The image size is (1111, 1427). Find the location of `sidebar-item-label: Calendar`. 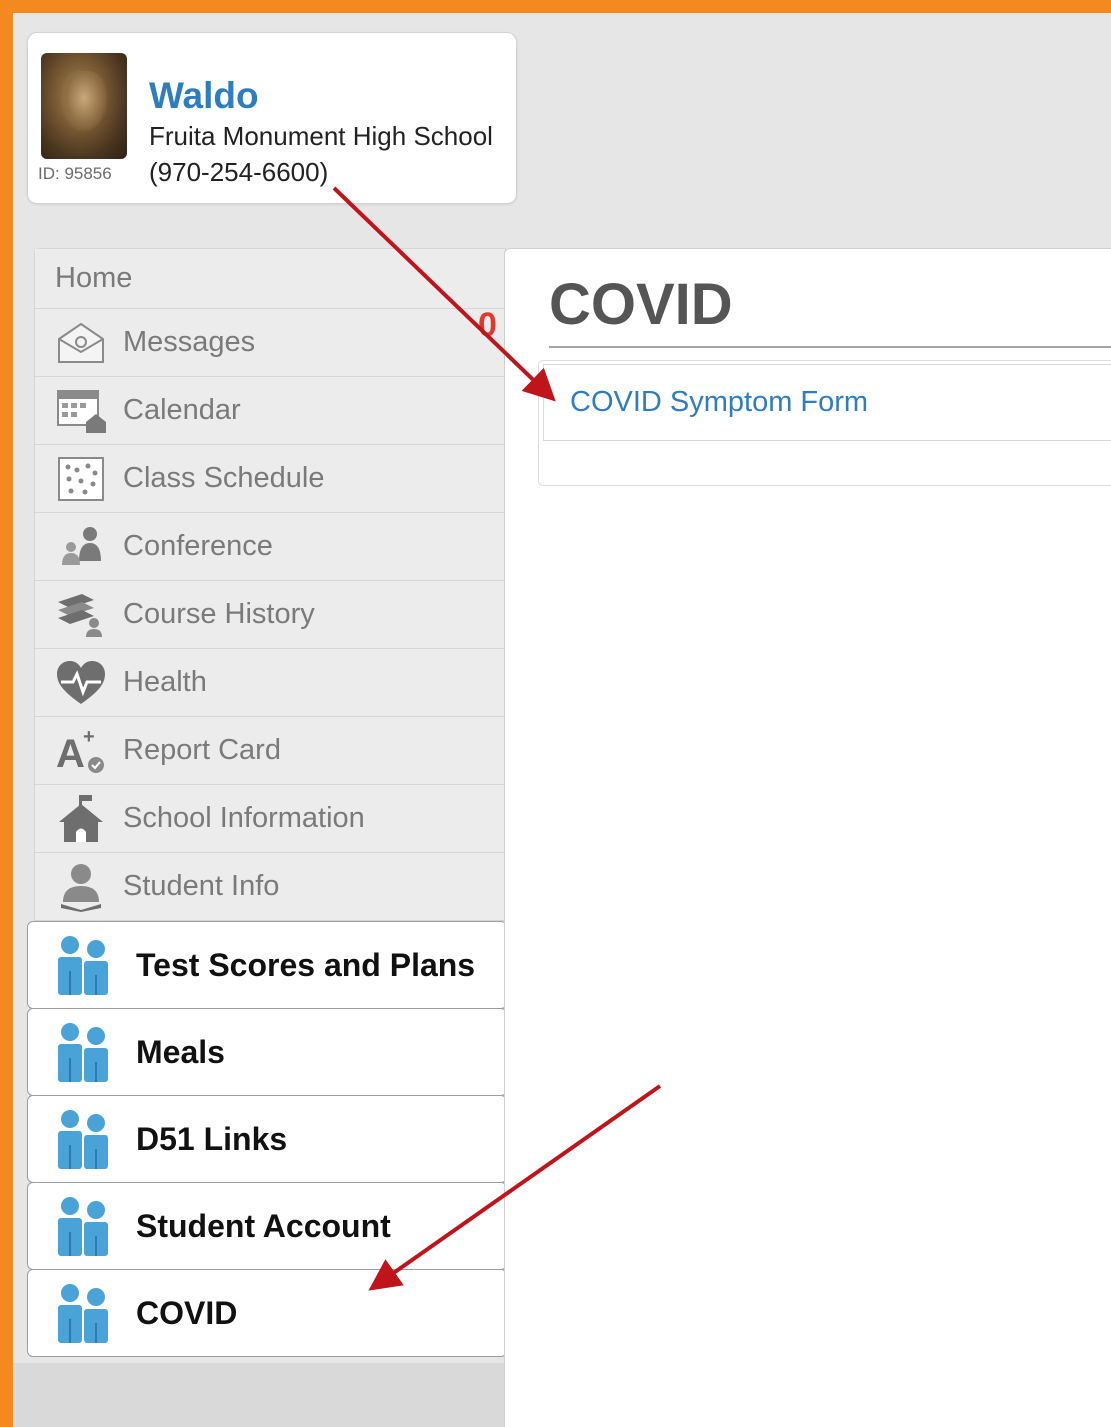

sidebar-item-label: Calendar is located at coordinates (182, 410).